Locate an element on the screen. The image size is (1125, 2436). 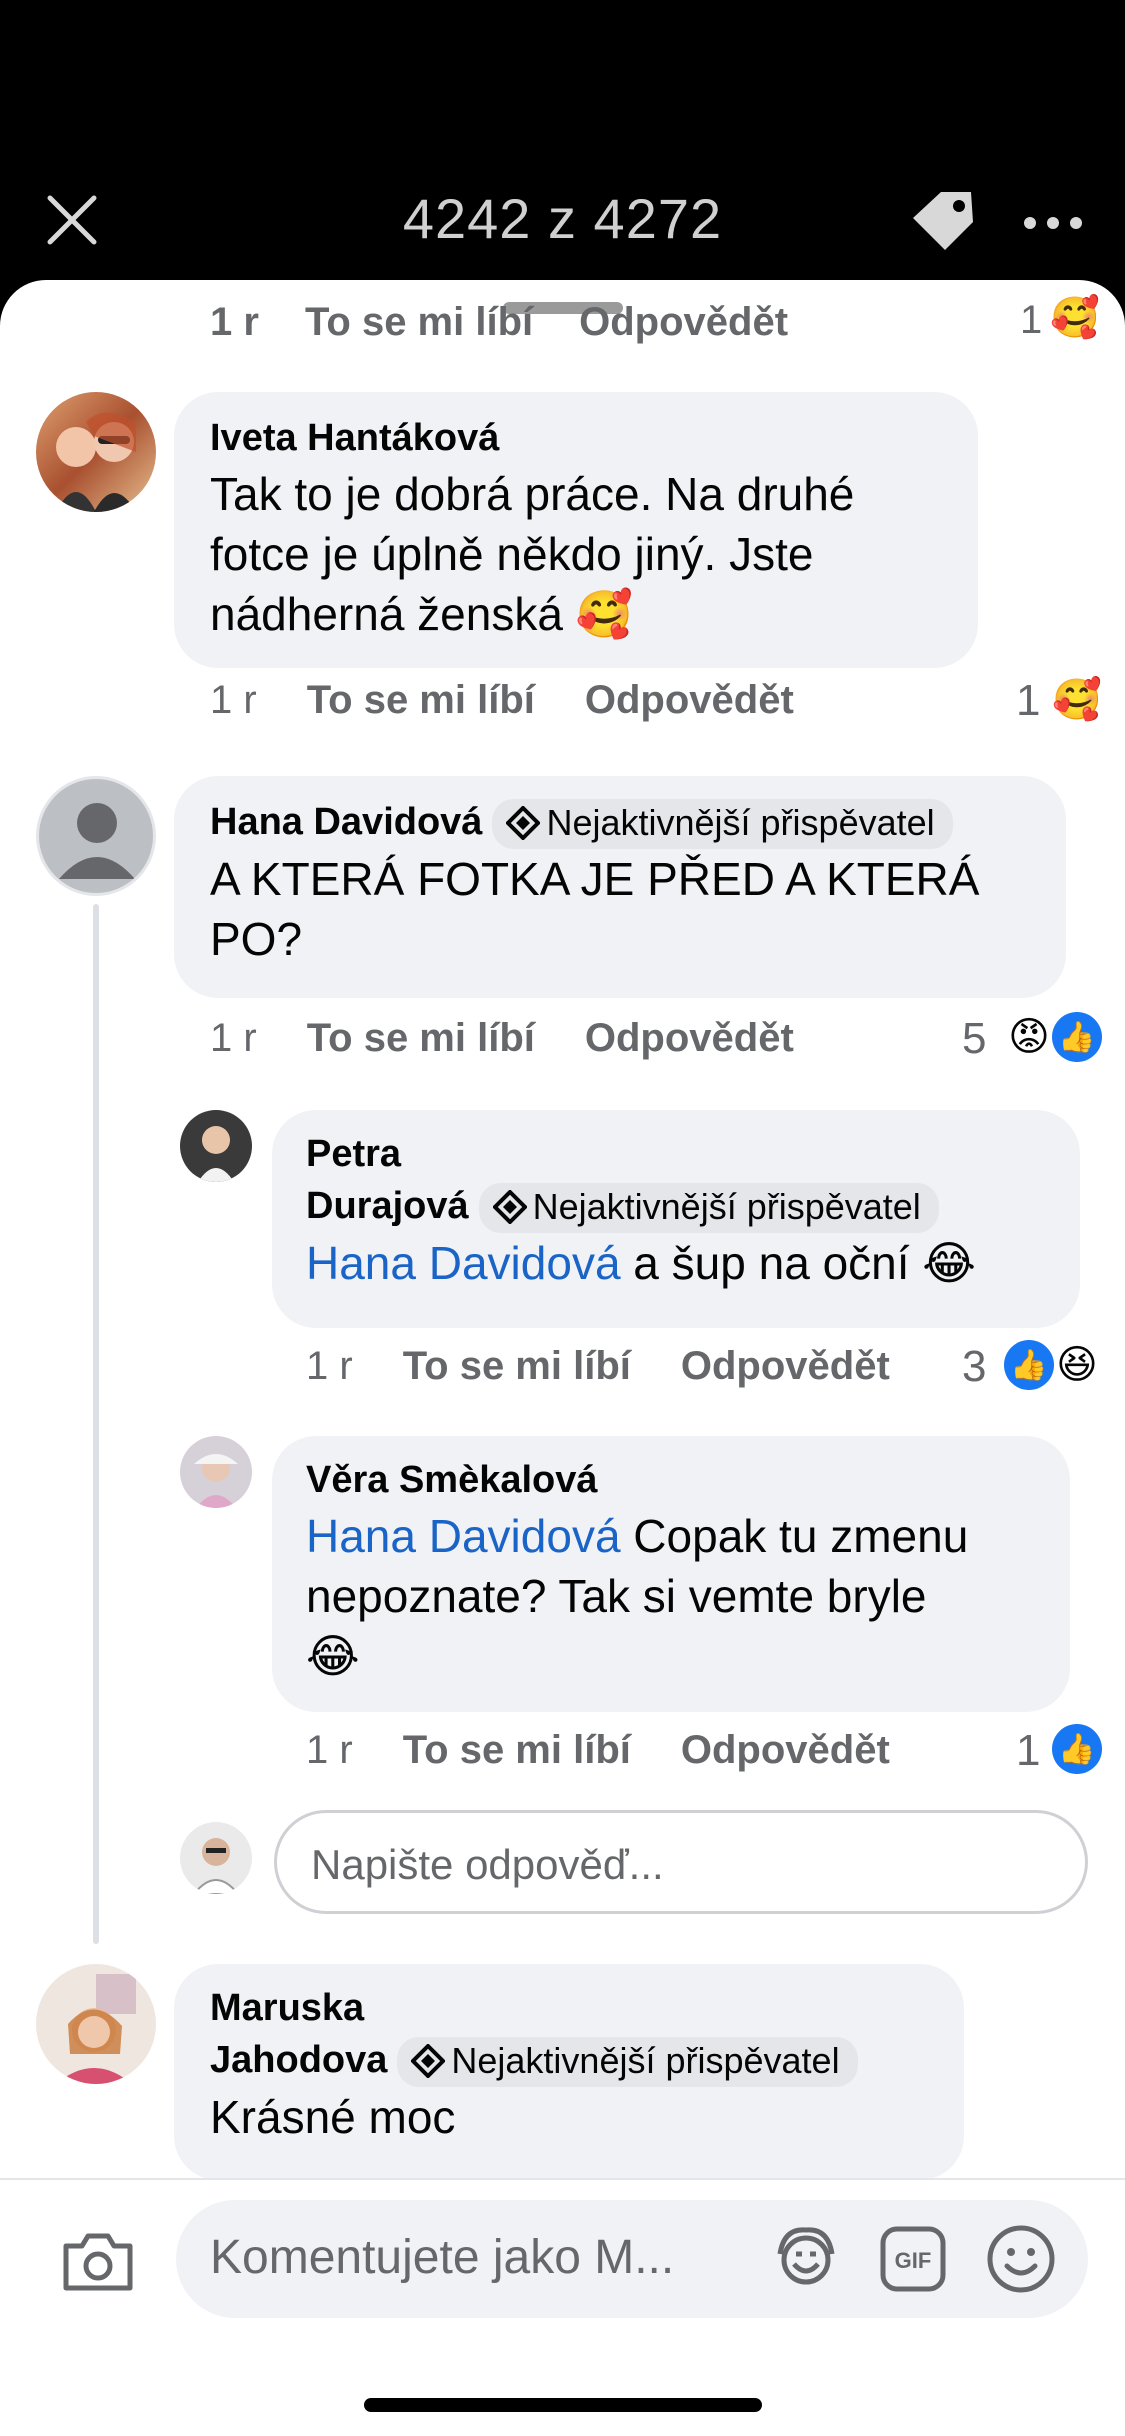
home-indicator is located at coordinates (563, 2405).